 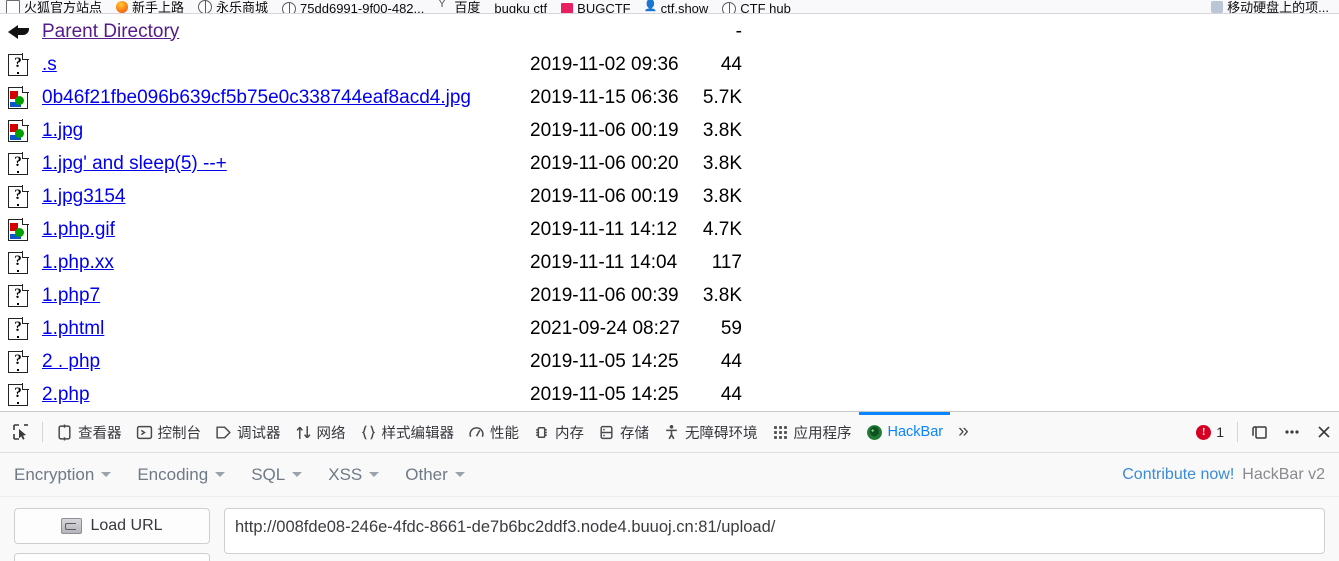 I want to click on table-row: 1.jpg 2019-11-06 00:19 3.8K, so click(x=669, y=130).